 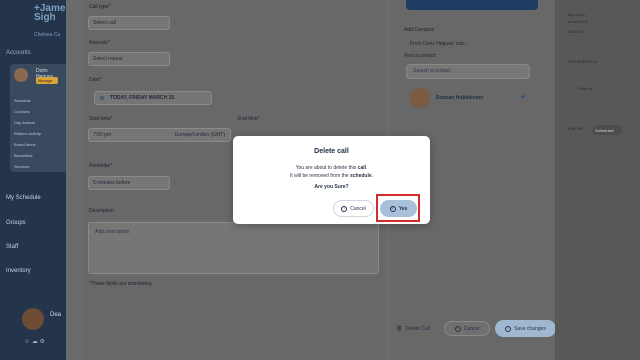 What do you see at coordinates (99, 43) in the screenshot?
I see `repeats-label: Repeats*` at bounding box center [99, 43].